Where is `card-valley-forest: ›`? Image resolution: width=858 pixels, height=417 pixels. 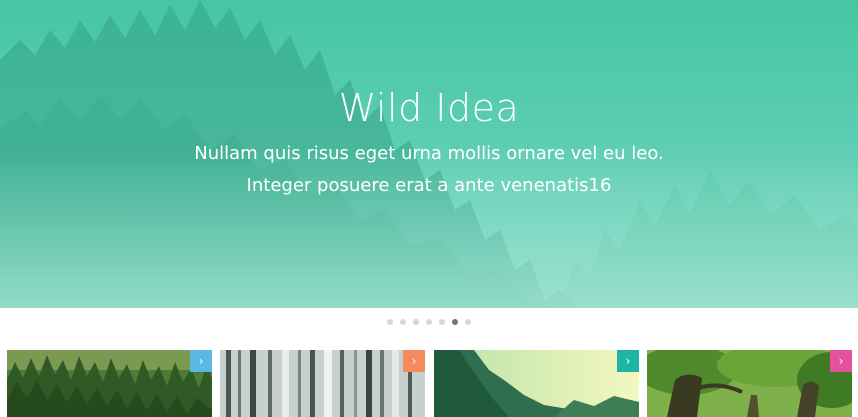
card-valley-forest: › is located at coordinates (536, 383).